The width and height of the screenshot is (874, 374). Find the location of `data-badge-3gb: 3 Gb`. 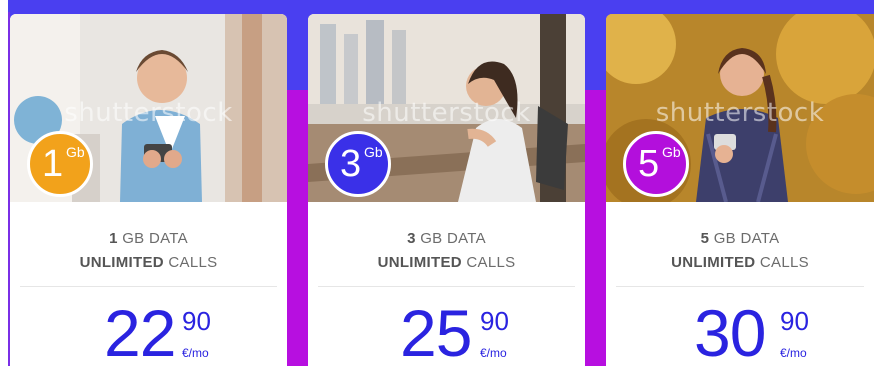

data-badge-3gb: 3 Gb is located at coordinates (358, 164).